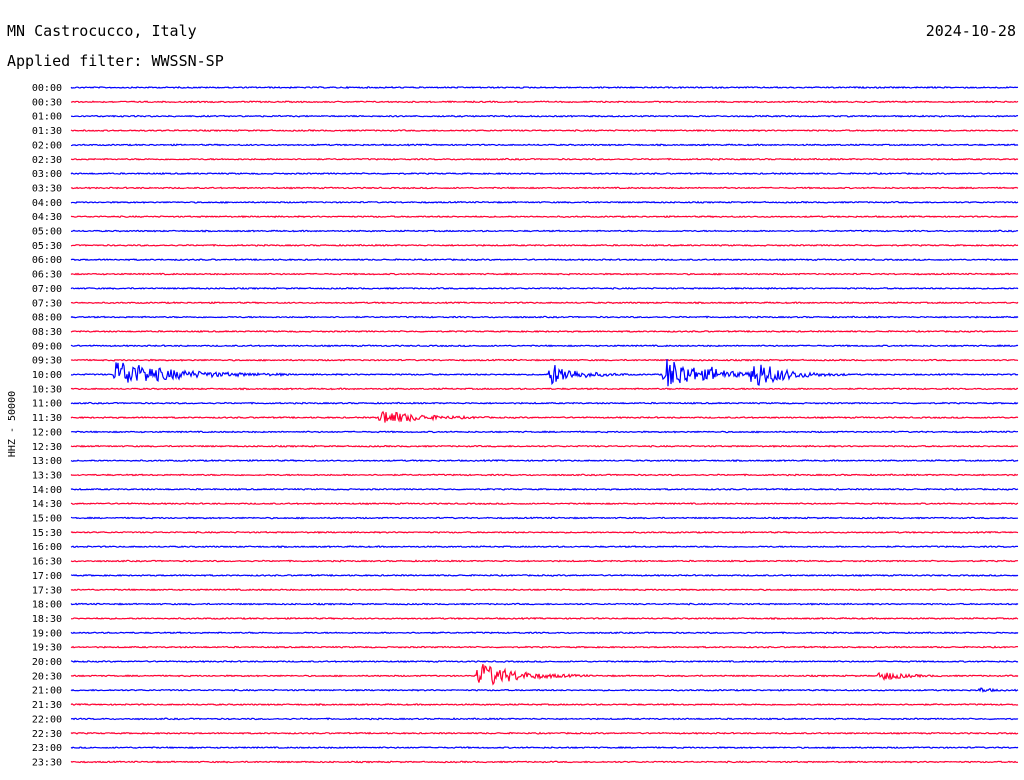  What do you see at coordinates (47, 676) in the screenshot?
I see `row-time-label: 20:30` at bounding box center [47, 676].